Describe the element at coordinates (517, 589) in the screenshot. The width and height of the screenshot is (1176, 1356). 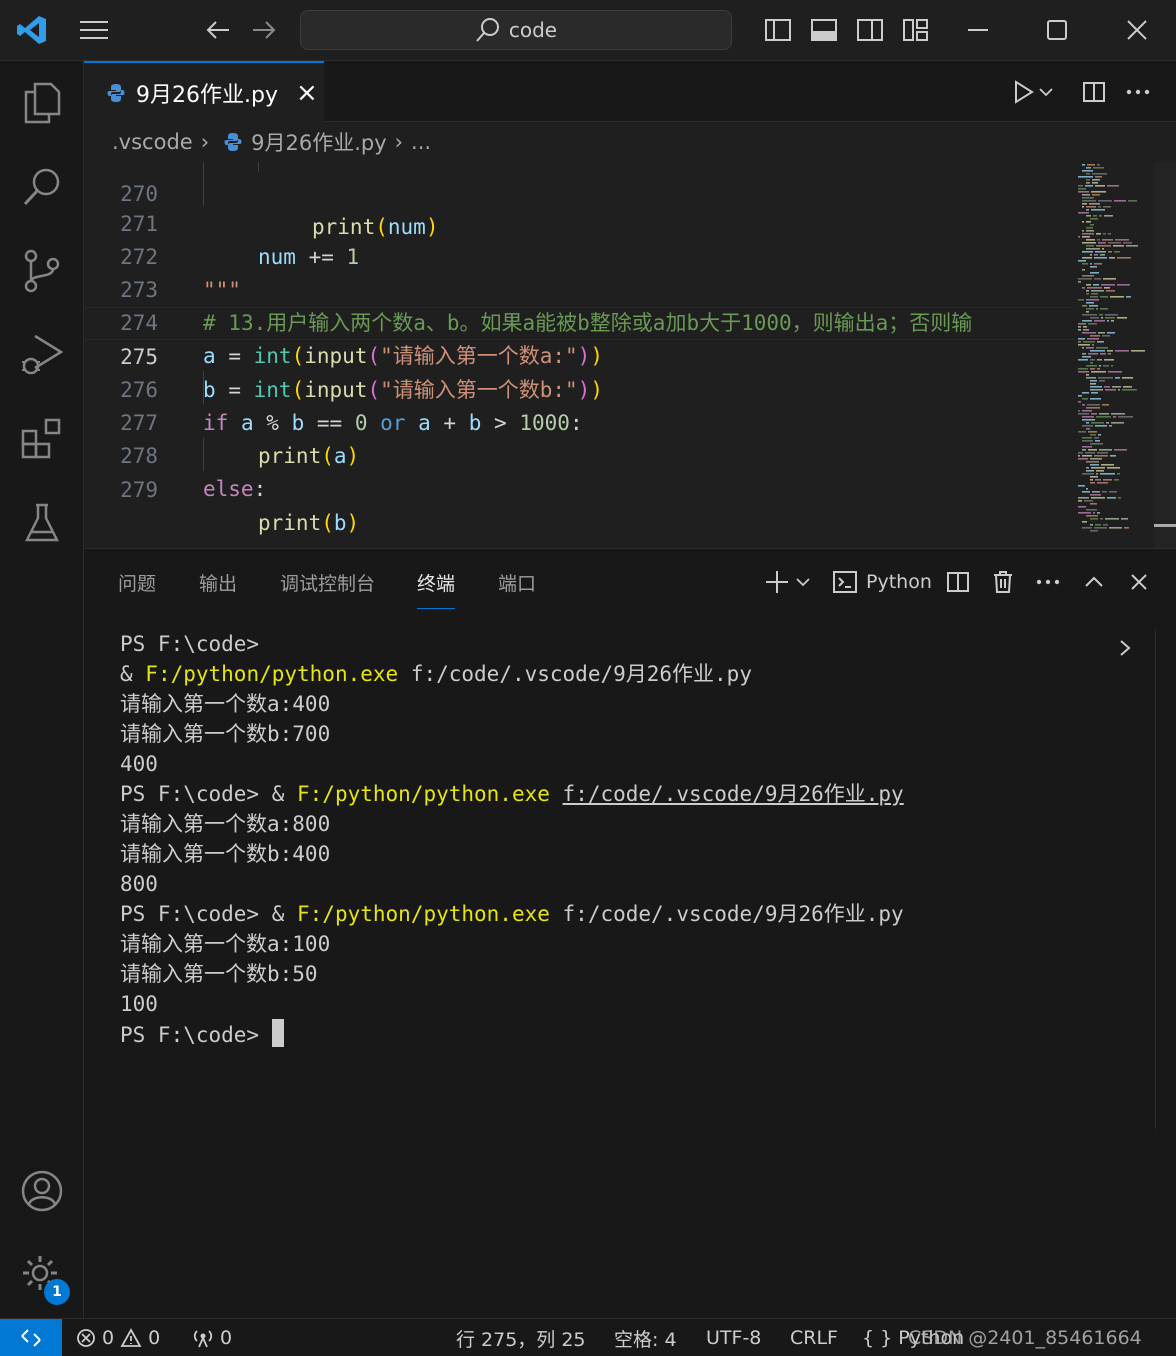
I see `tab-ports: 端口` at that location.